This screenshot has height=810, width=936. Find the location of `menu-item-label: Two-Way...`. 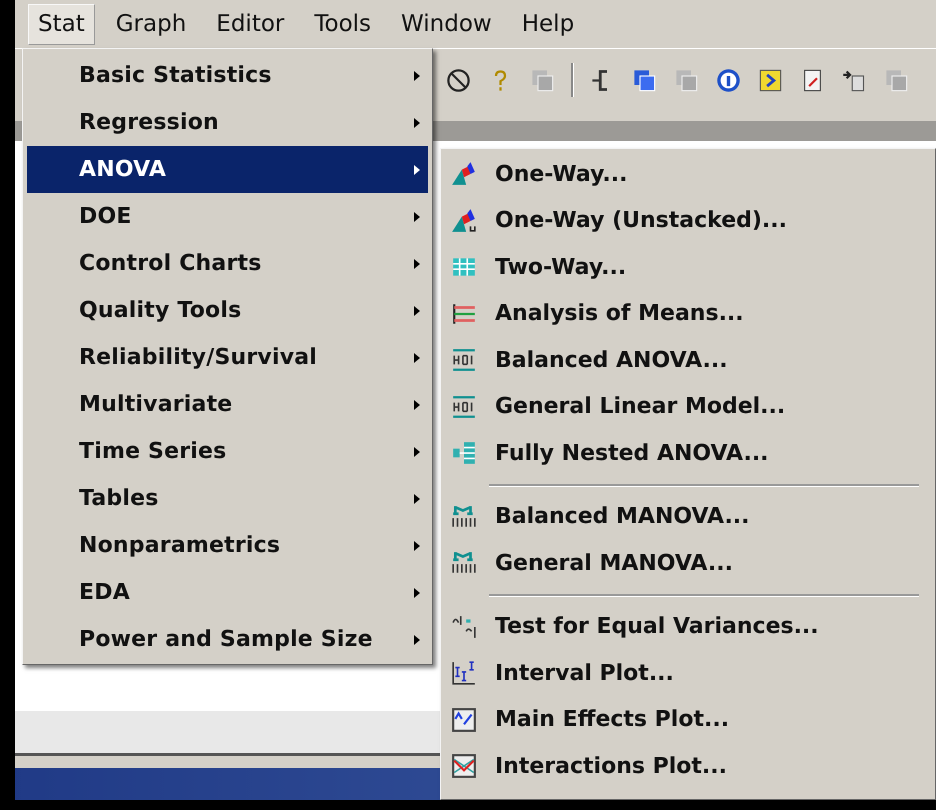

menu-item-label: Two-Way... is located at coordinates (560, 267).